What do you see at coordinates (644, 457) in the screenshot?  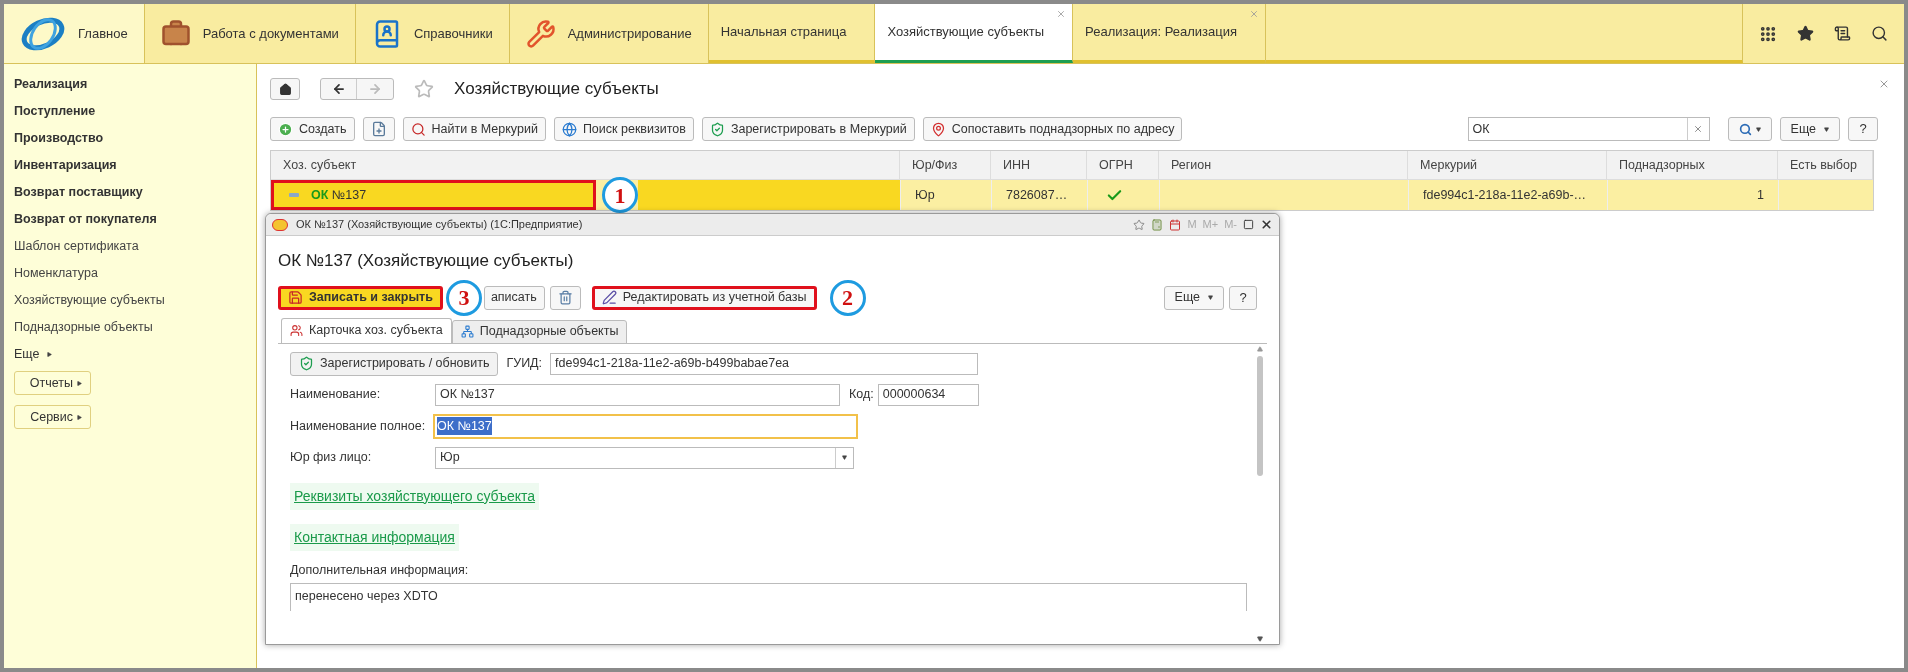 I see `select-field: Юр` at bounding box center [644, 457].